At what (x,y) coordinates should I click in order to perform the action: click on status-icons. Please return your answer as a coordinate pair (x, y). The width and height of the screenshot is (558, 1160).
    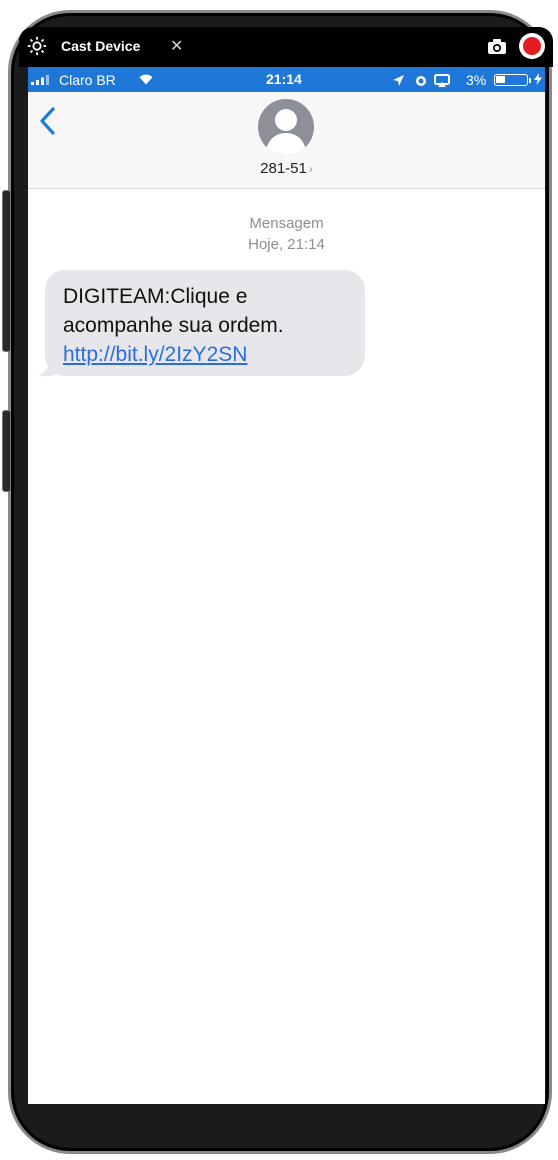
    Looking at the image, I should click on (421, 80).